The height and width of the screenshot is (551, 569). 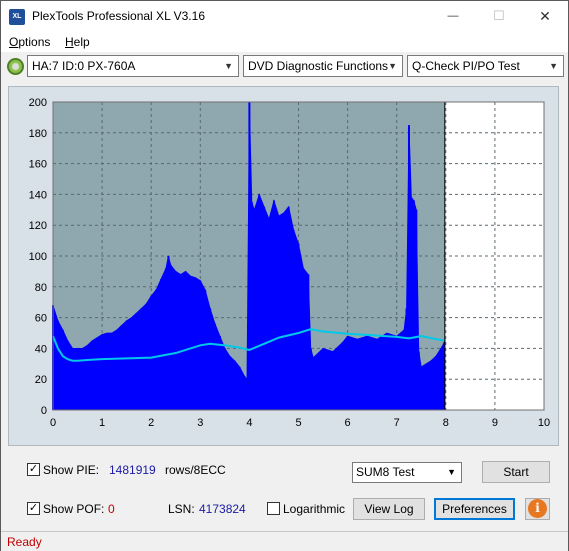 I want to click on info-button: i, so click(x=537, y=509).